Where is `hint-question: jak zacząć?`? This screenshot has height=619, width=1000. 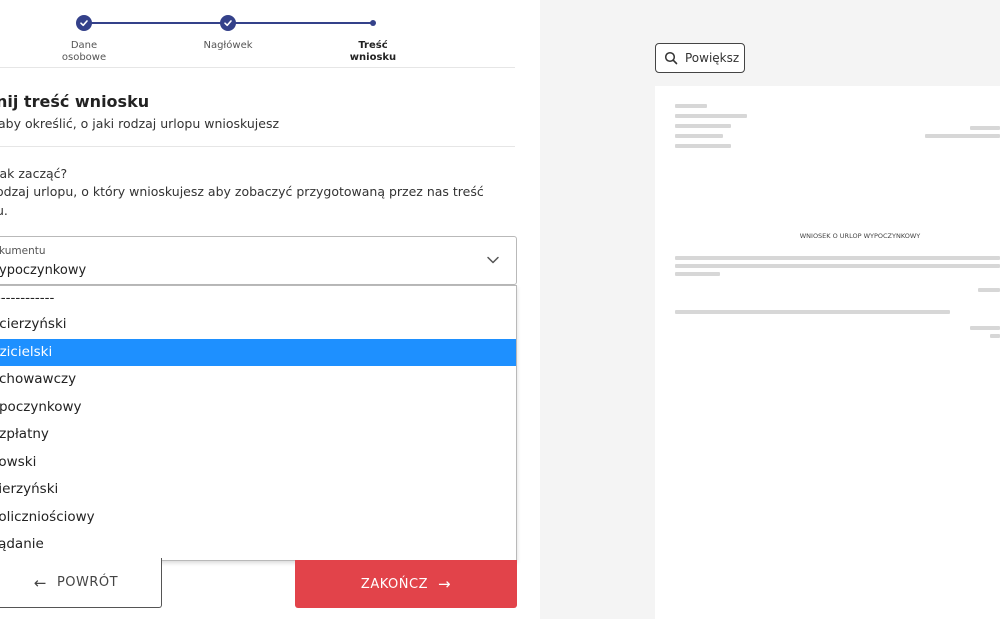 hint-question: jak zacząć? is located at coordinates (34, 173).